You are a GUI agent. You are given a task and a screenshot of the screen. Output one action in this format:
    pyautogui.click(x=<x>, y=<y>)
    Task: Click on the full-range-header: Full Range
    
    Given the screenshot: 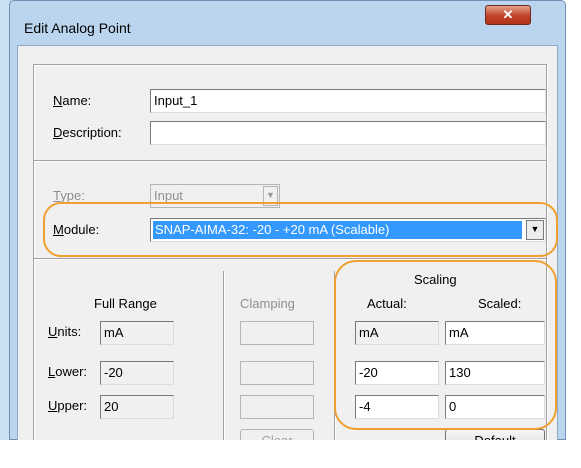 What is the action you would take?
    pyautogui.click(x=125, y=303)
    